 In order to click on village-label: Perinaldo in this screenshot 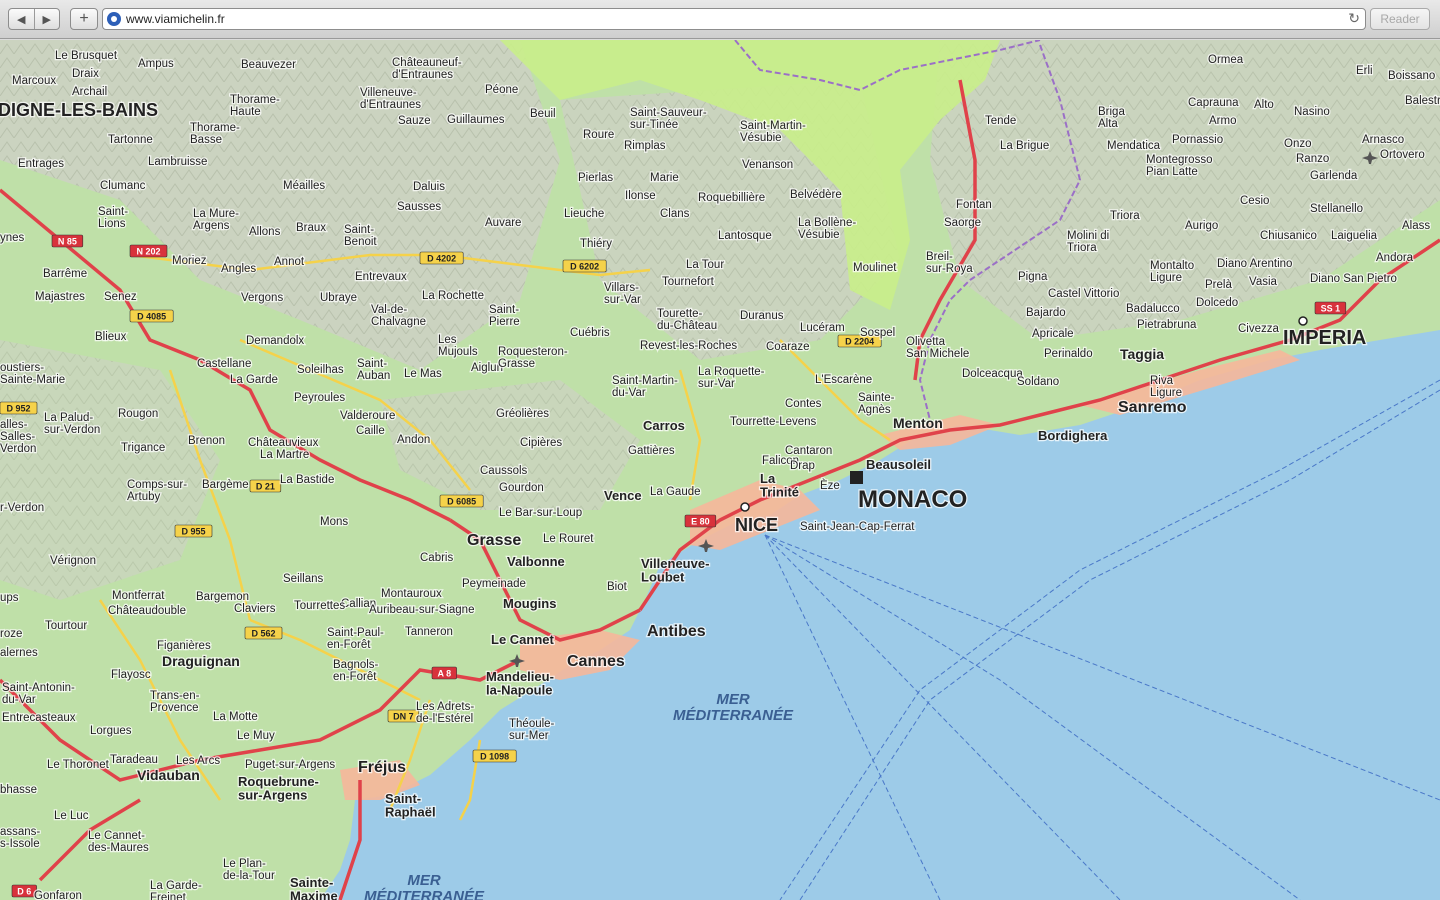, I will do `click(1068, 354)`.